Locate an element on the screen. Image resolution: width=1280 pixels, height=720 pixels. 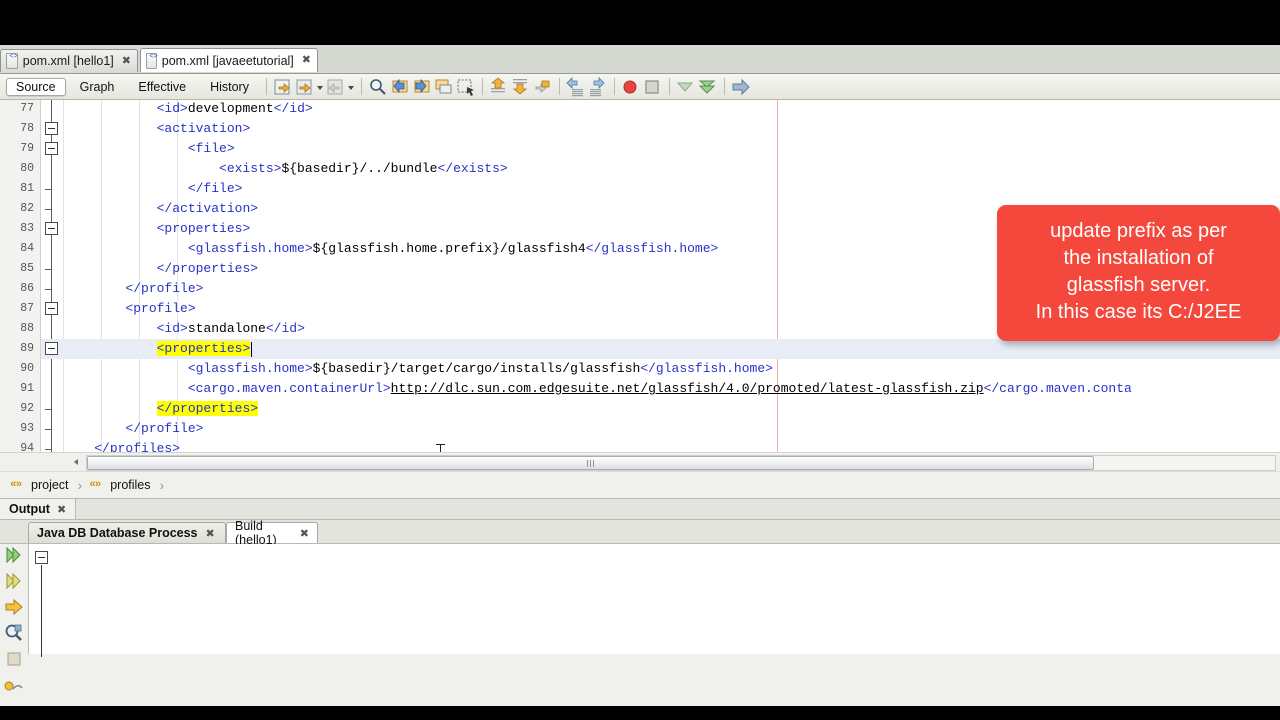
stop-macro-icon is located at coordinates (653, 87).